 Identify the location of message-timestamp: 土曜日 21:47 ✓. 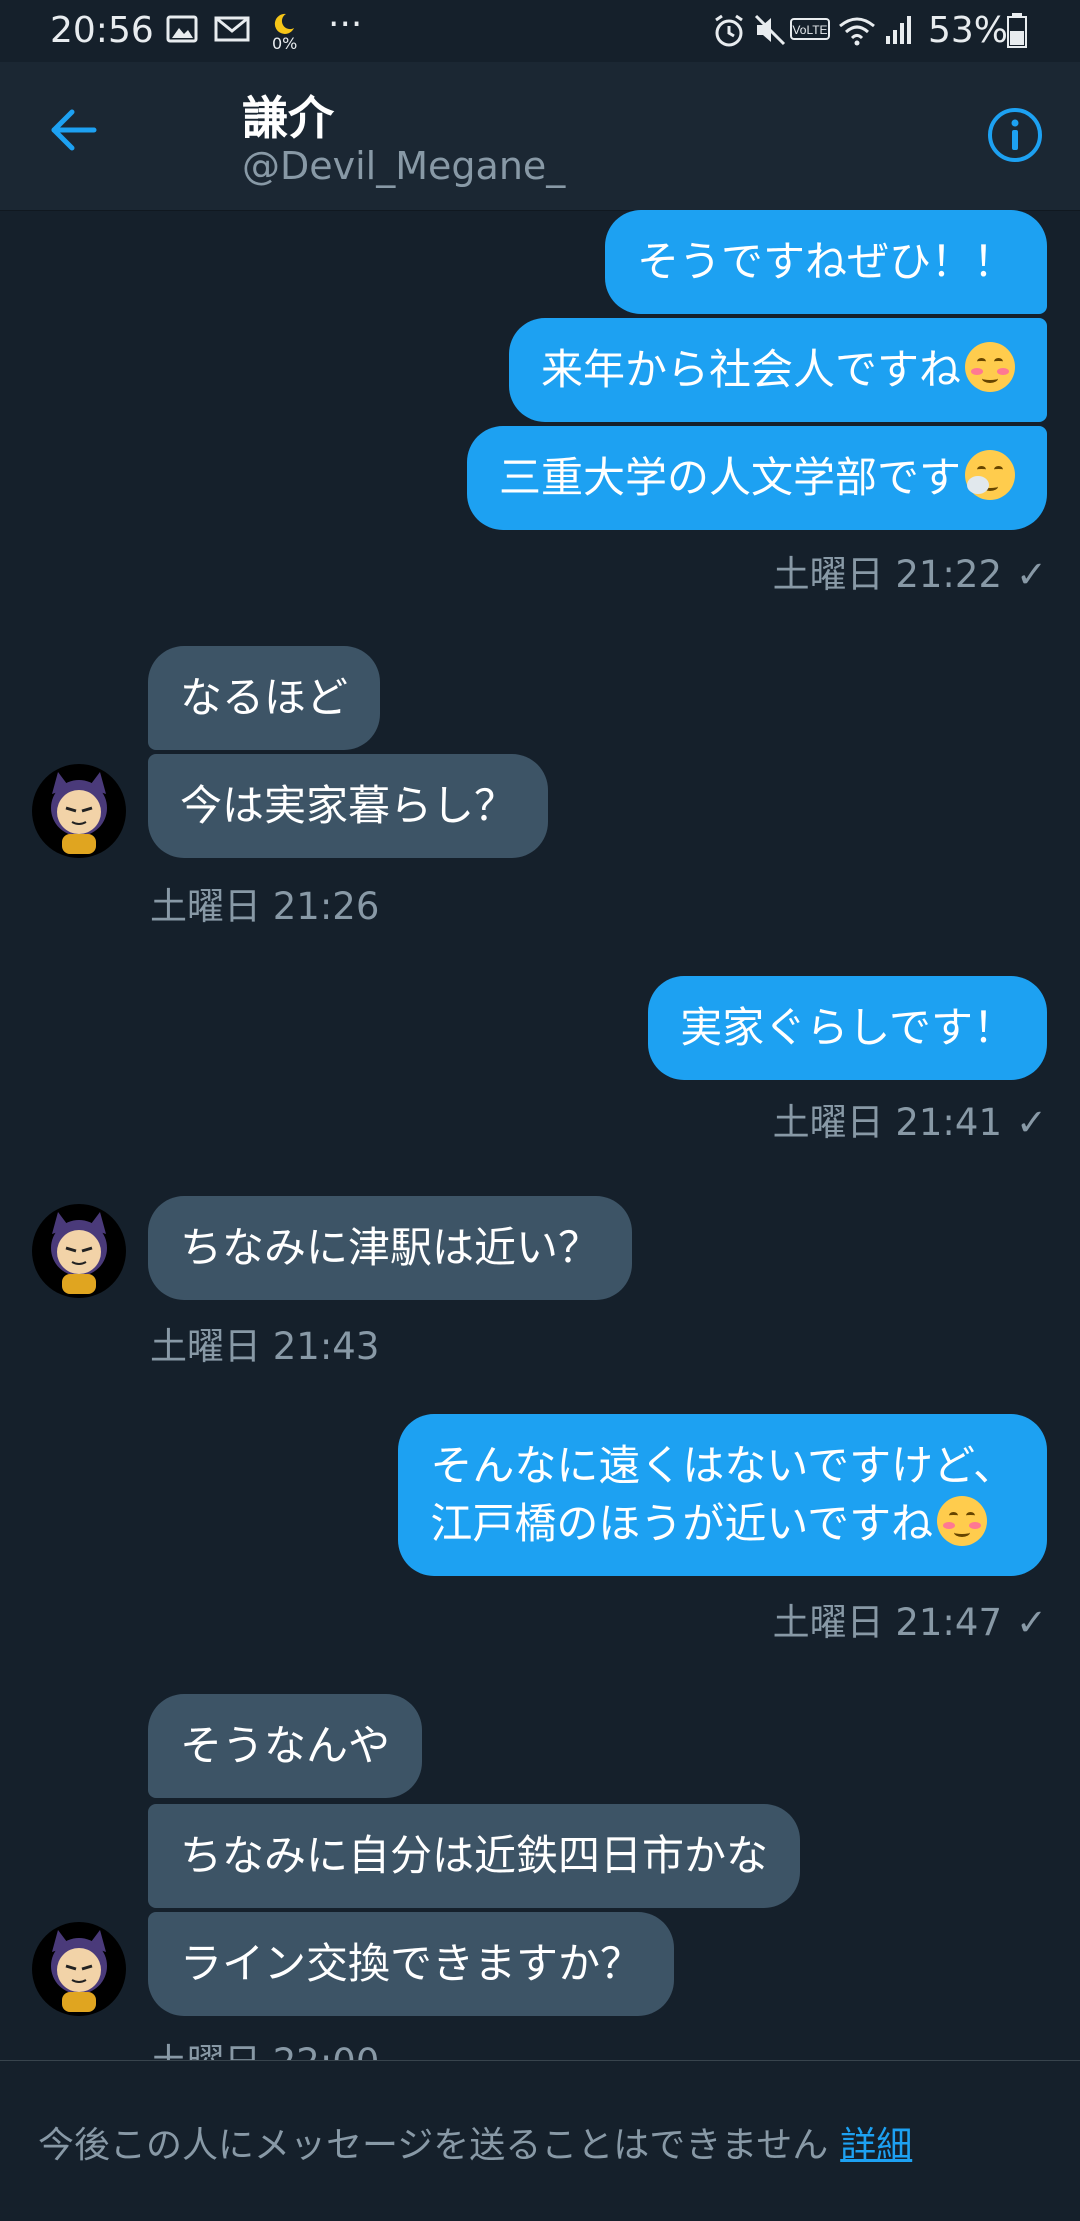
(910, 1619).